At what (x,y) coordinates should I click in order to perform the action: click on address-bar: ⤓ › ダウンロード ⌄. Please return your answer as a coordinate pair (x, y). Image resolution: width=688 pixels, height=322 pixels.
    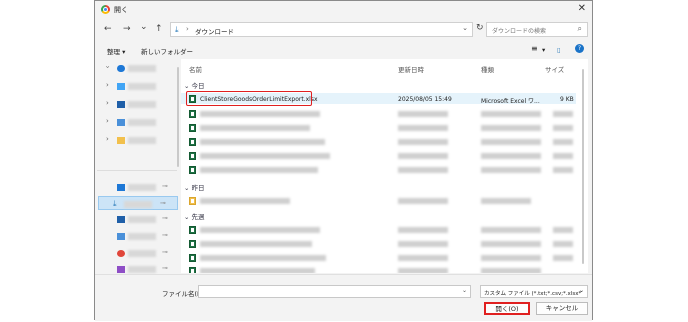
    Looking at the image, I should click on (321, 29).